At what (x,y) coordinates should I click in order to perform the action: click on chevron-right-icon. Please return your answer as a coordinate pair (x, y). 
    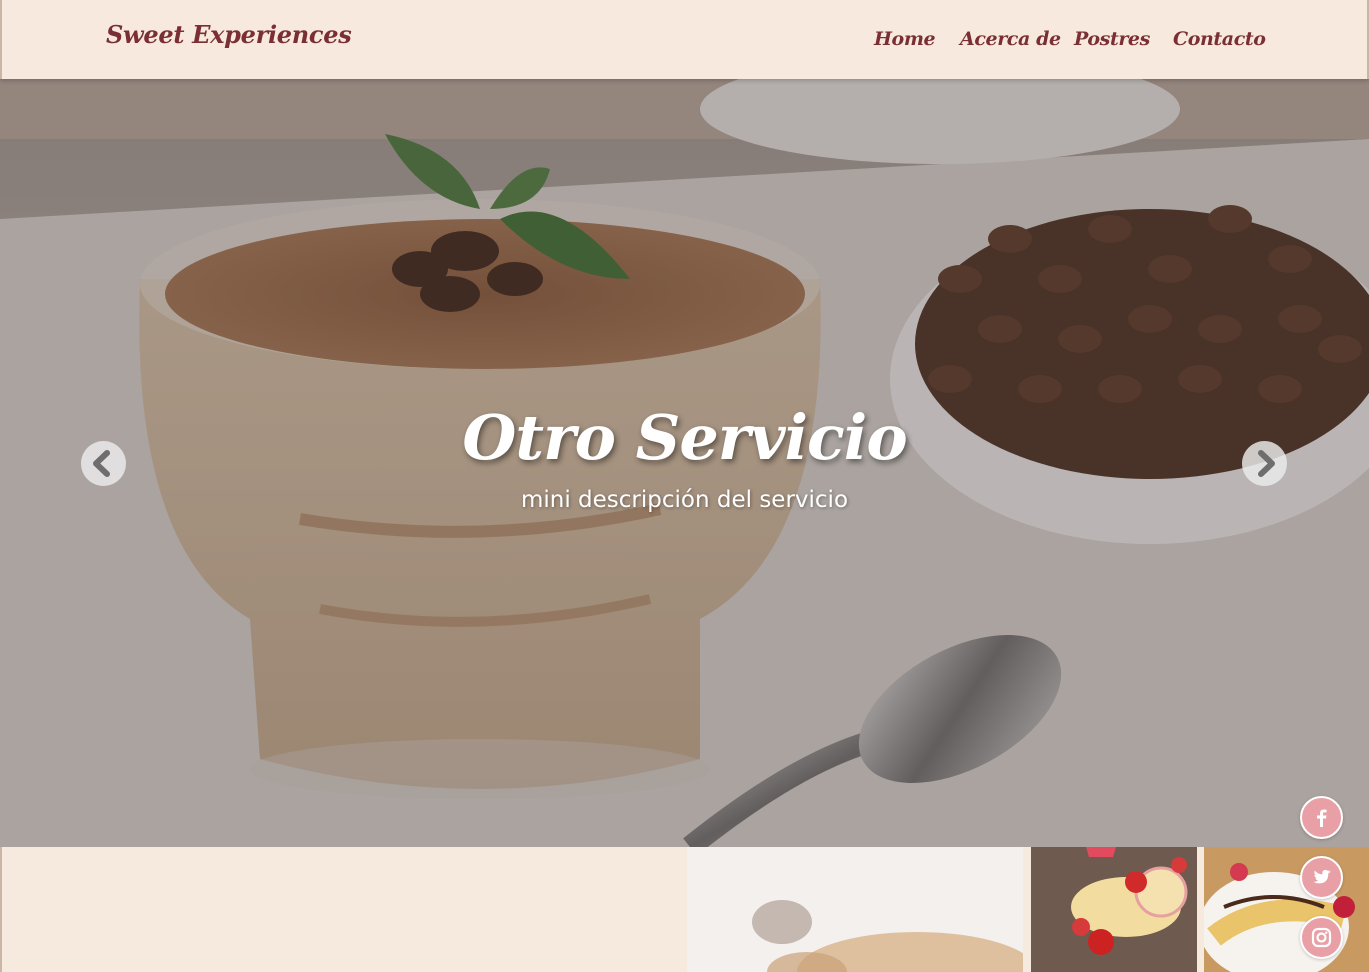
    Looking at the image, I should click on (1266, 463).